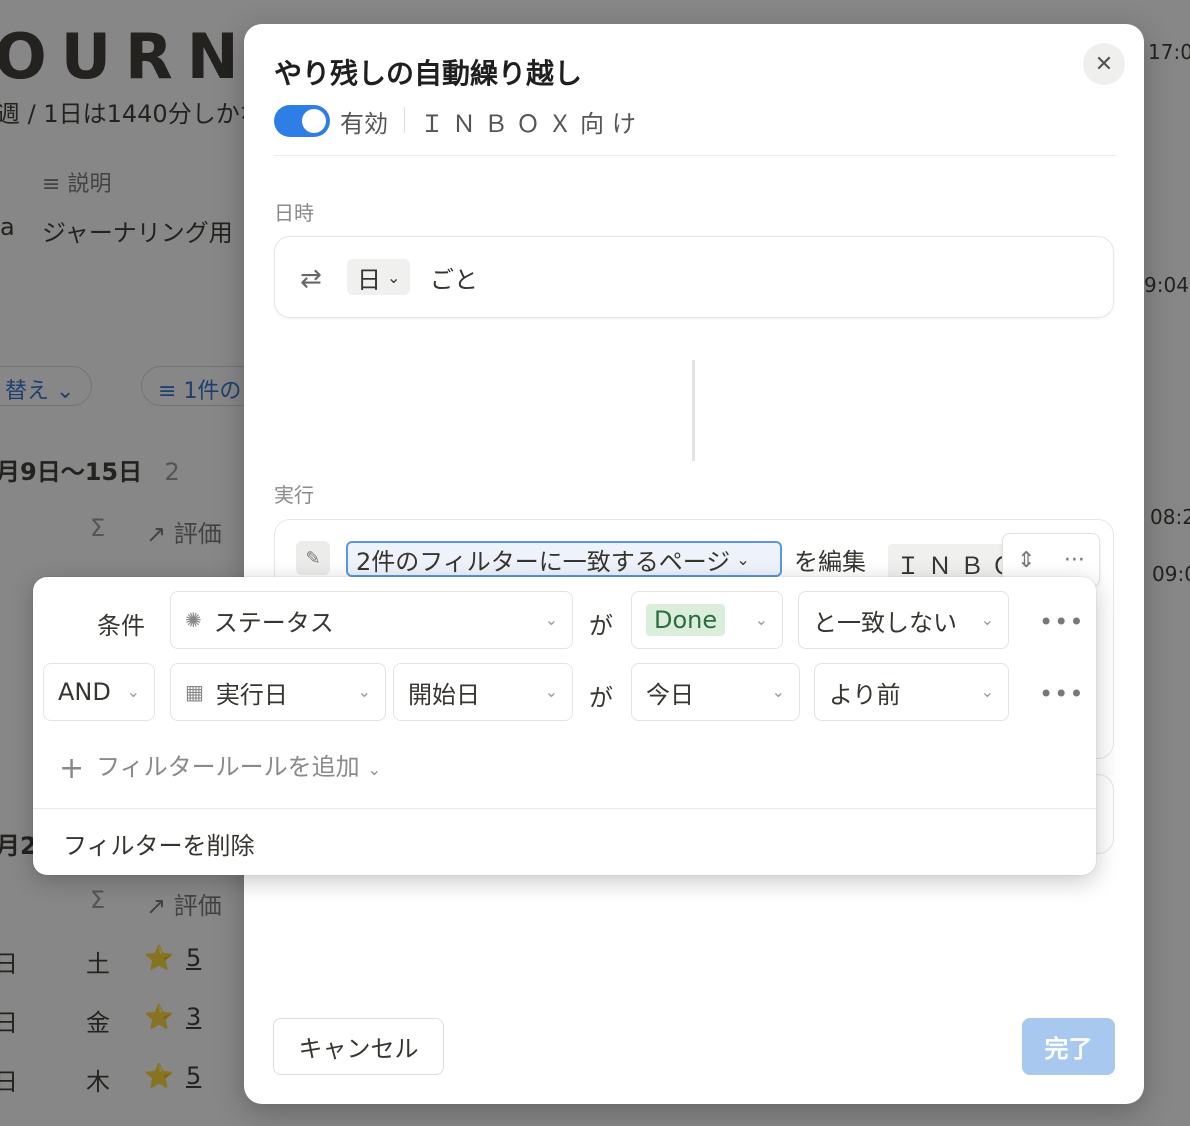 The width and height of the screenshot is (1190, 1126). Describe the element at coordinates (193, 620) in the screenshot. I see `status-icon: ✺` at that location.